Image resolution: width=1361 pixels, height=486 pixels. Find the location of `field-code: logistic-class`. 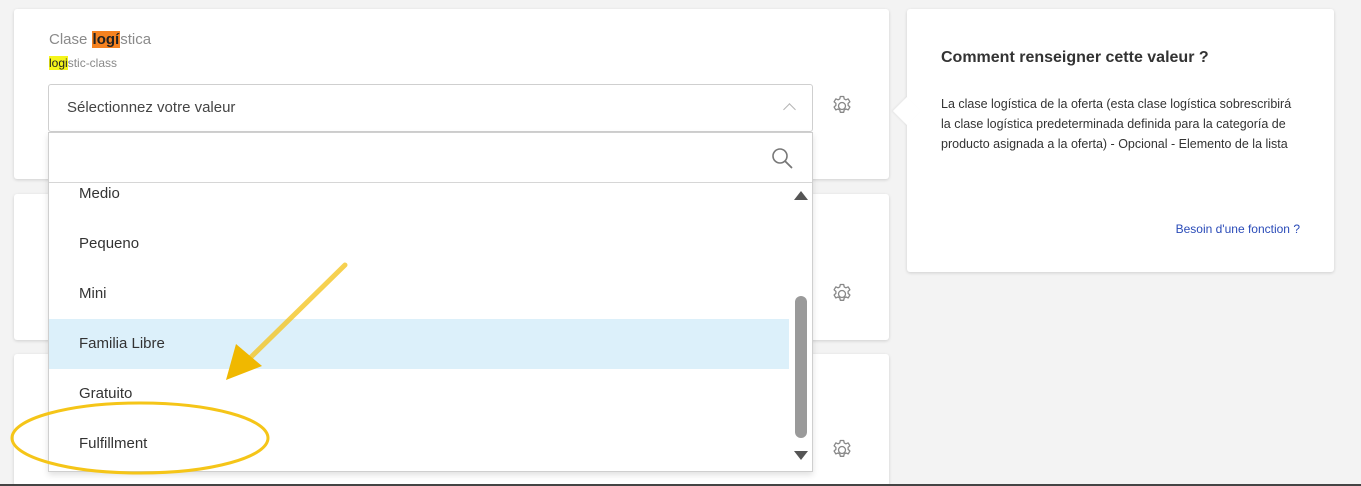

field-code: logistic-class is located at coordinates (83, 63).